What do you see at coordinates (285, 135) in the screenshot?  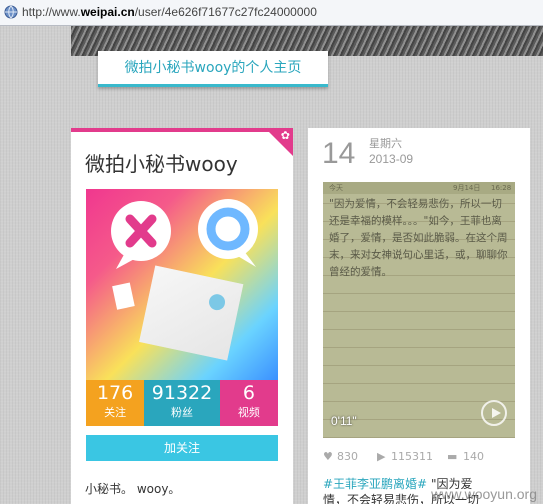 I see `flower-icon: ✿` at bounding box center [285, 135].